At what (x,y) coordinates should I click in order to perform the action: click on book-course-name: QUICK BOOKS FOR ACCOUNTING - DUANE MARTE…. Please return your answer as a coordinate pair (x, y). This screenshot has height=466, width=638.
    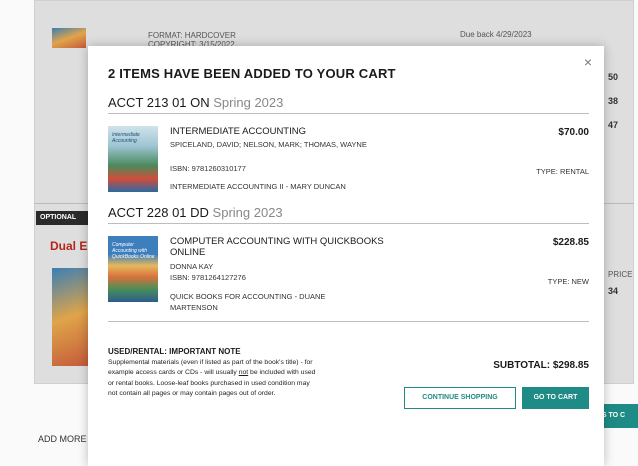
    Looking at the image, I should click on (248, 302).